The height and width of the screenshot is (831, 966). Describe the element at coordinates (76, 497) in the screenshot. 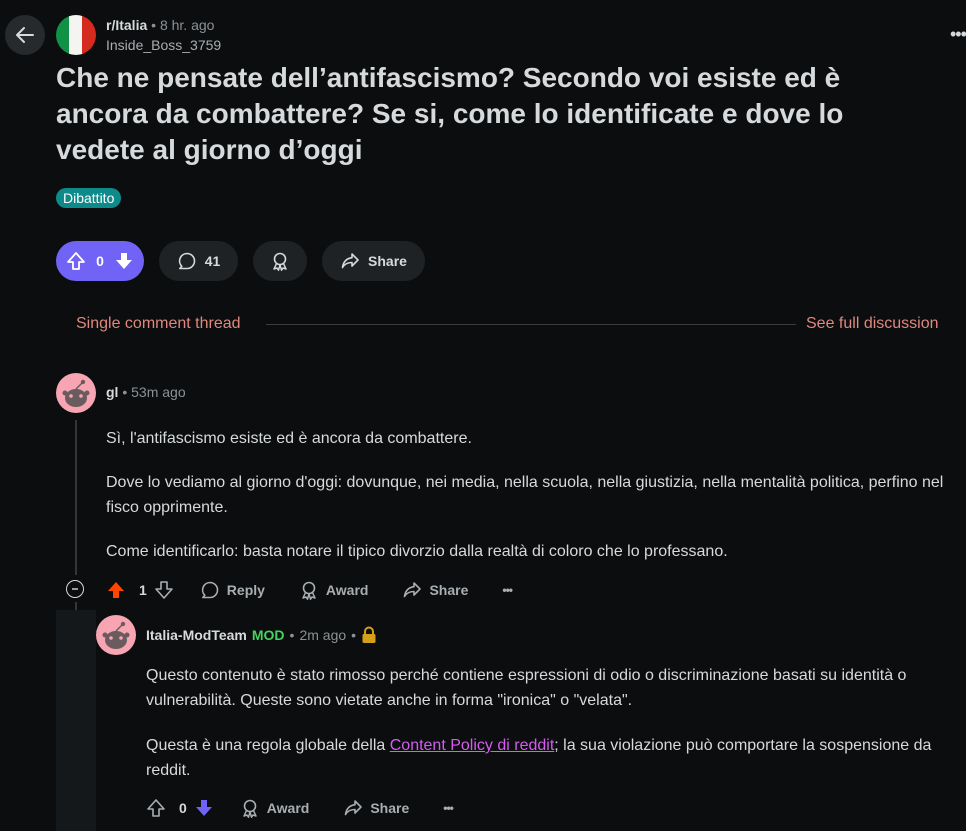

I see `thread-rail` at that location.